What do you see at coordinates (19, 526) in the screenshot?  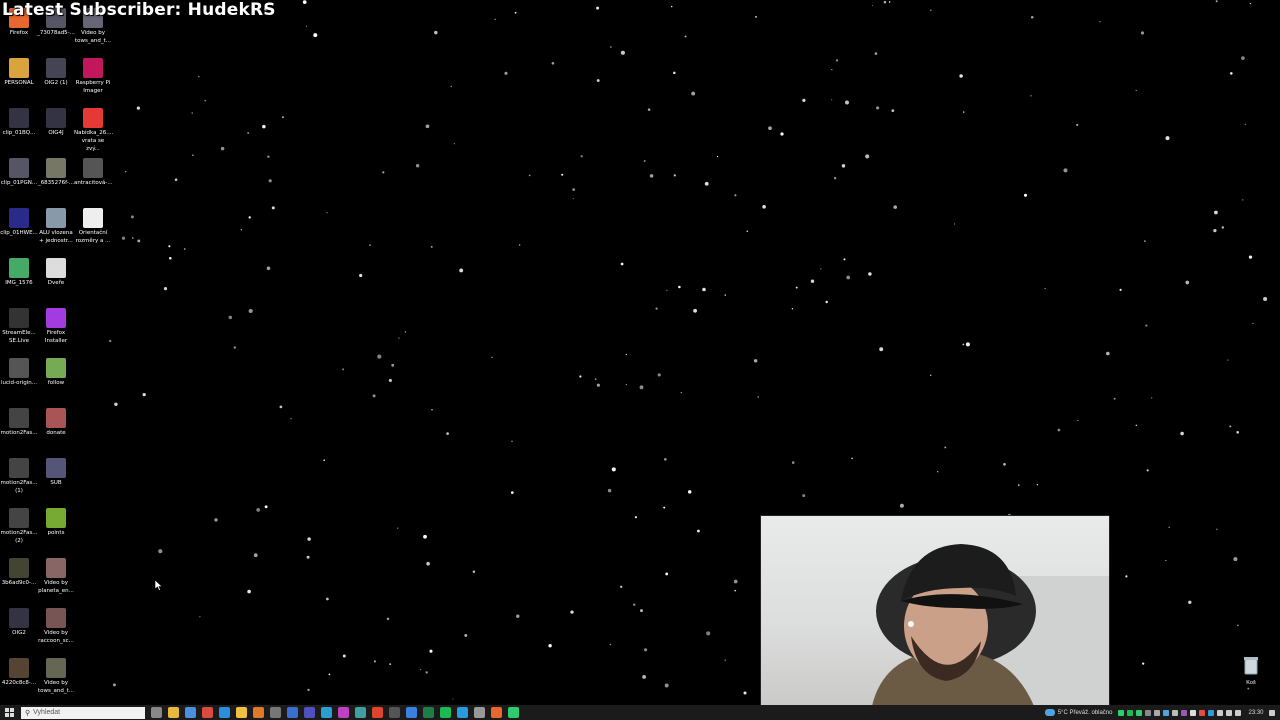 I see `desktop-icon: motion2Fas... (2)` at bounding box center [19, 526].